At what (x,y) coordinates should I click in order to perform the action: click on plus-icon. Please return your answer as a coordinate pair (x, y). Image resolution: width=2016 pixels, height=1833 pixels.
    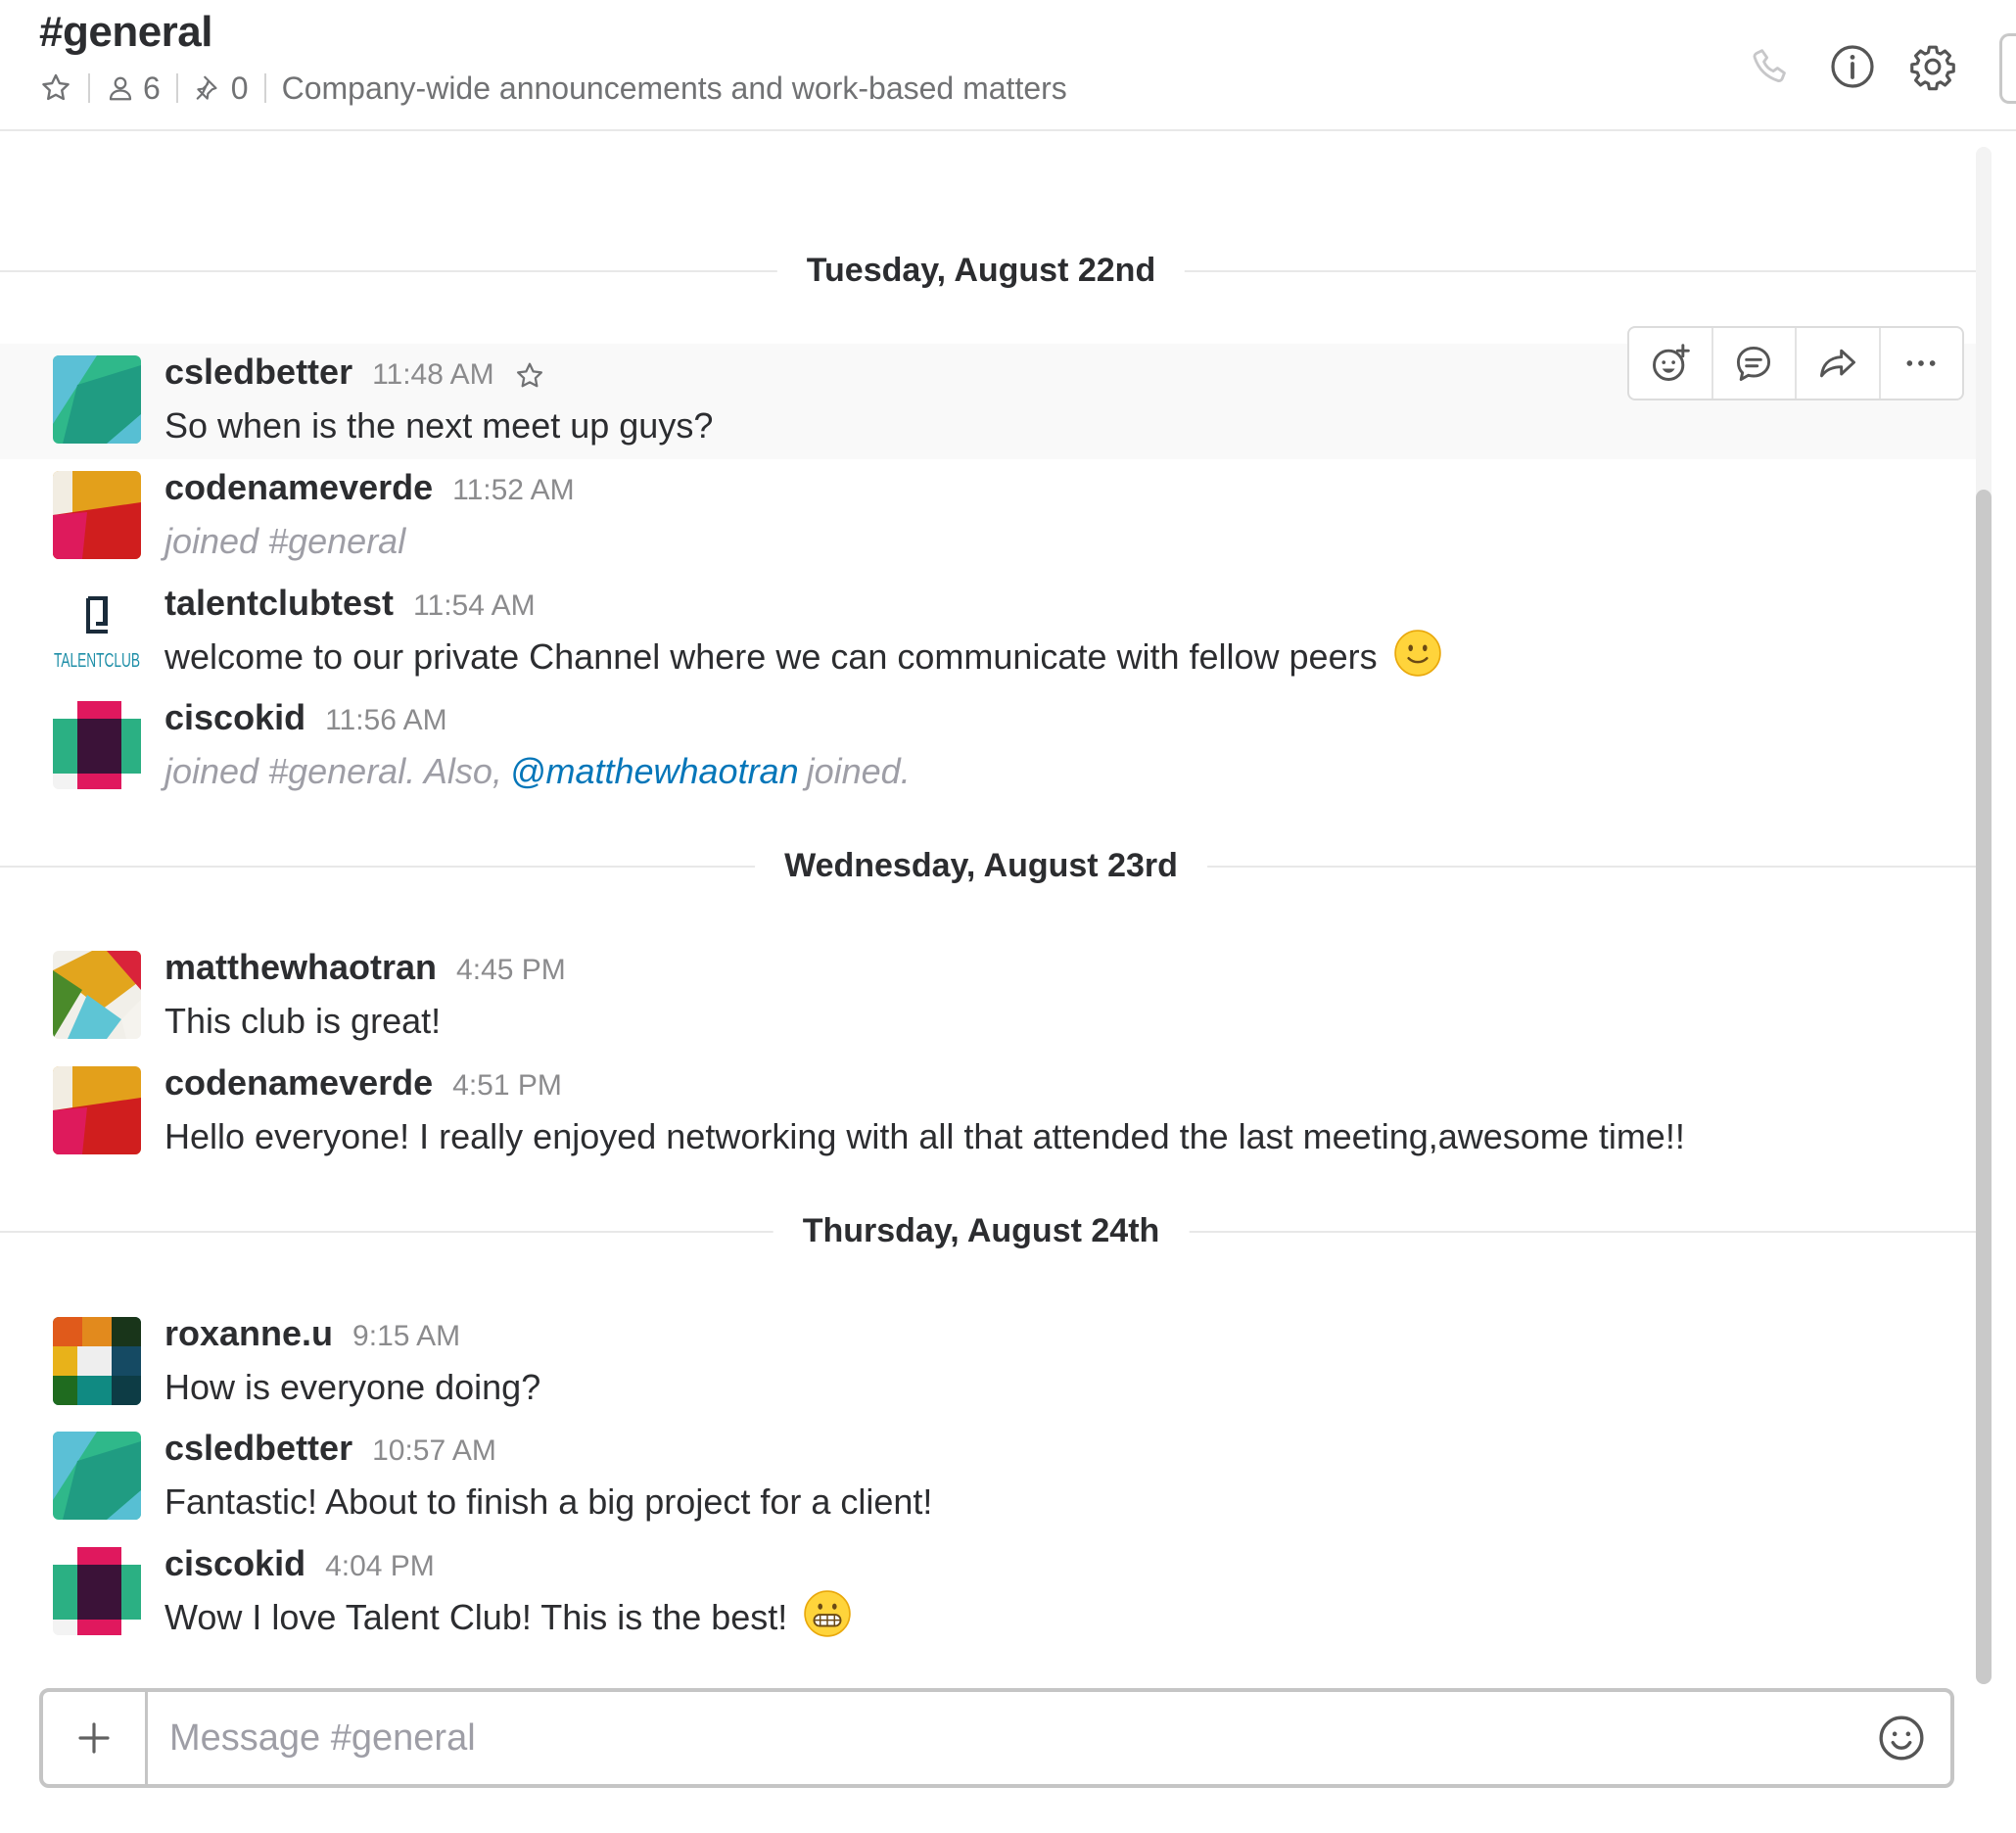
    Looking at the image, I should click on (94, 1738).